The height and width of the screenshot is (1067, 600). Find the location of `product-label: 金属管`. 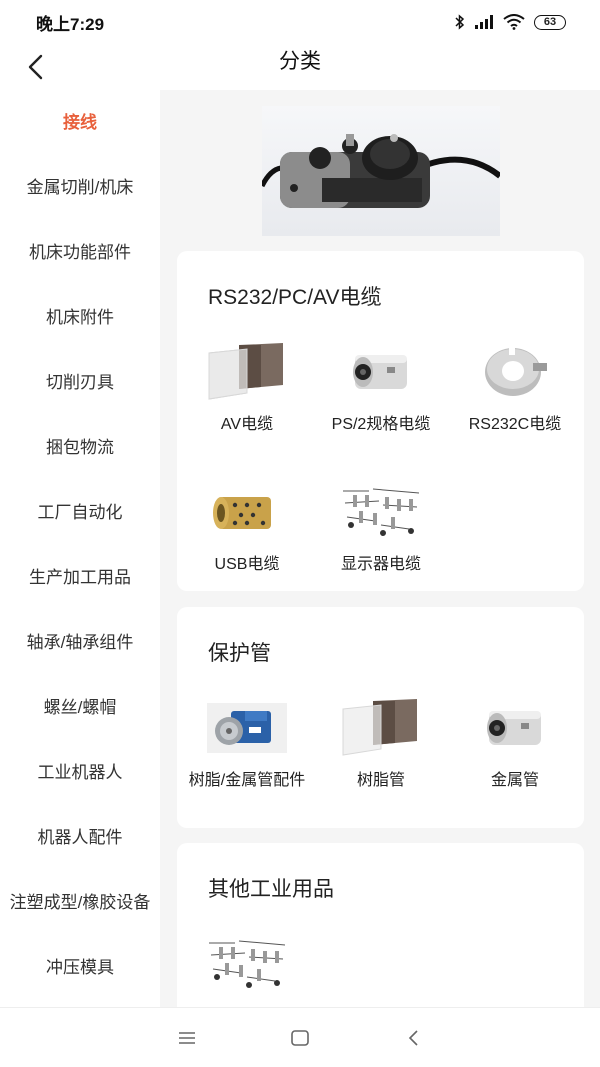

product-label: 金属管 is located at coordinates (514, 780).